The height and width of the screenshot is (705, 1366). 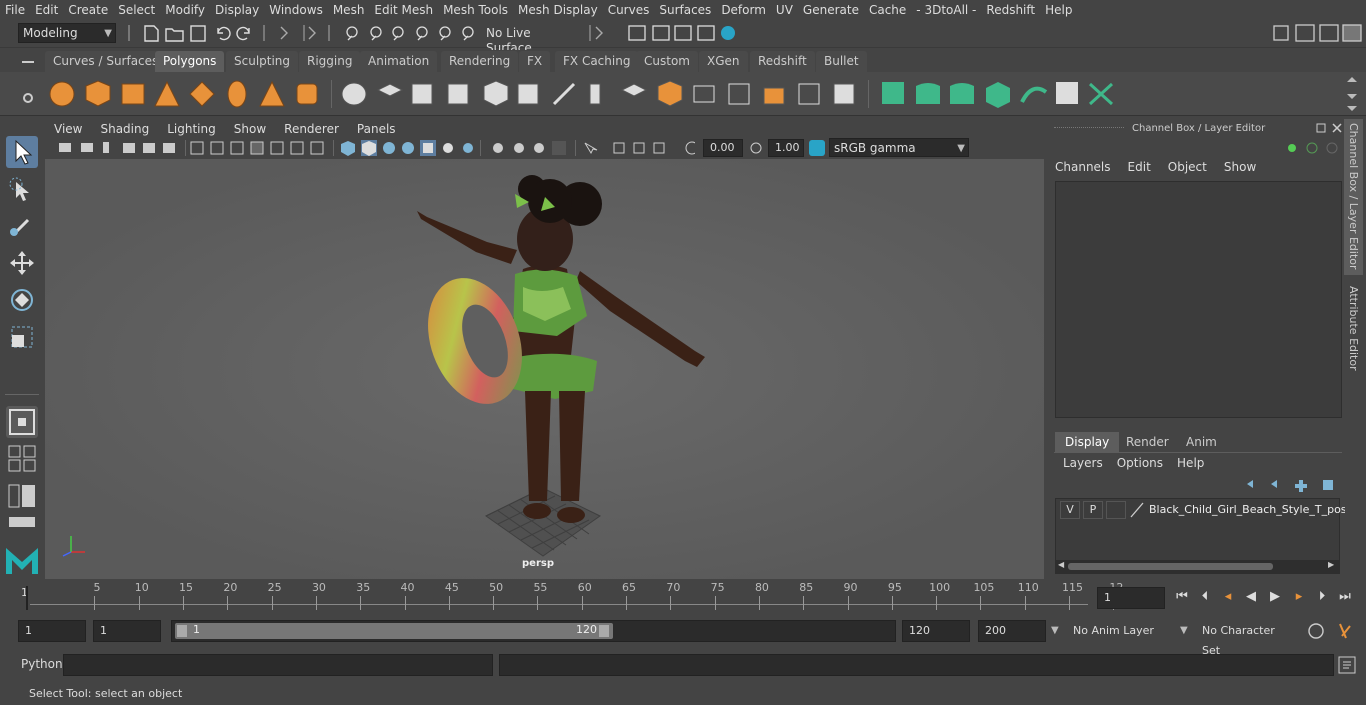 I want to click on four-view-layout-icon, so click(x=23, y=459).